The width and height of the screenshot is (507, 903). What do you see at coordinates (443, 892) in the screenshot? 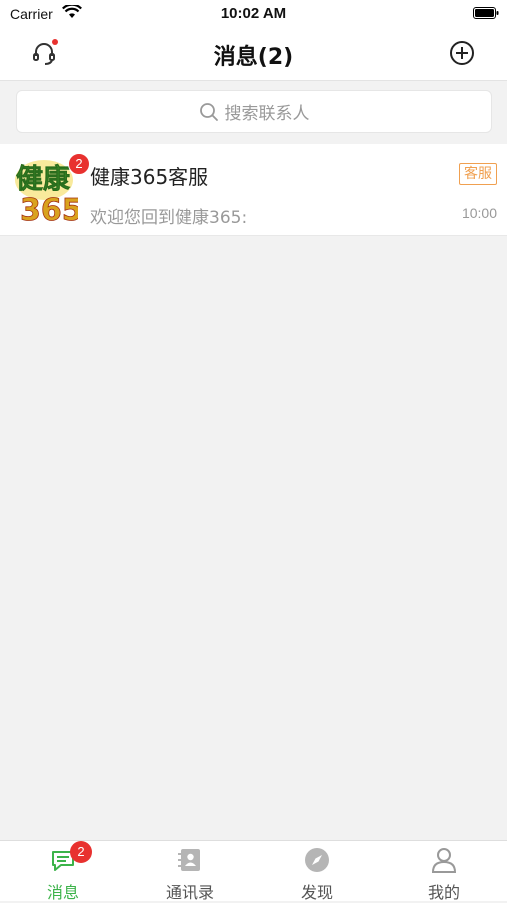
I see `tab-label: 我的` at bounding box center [443, 892].